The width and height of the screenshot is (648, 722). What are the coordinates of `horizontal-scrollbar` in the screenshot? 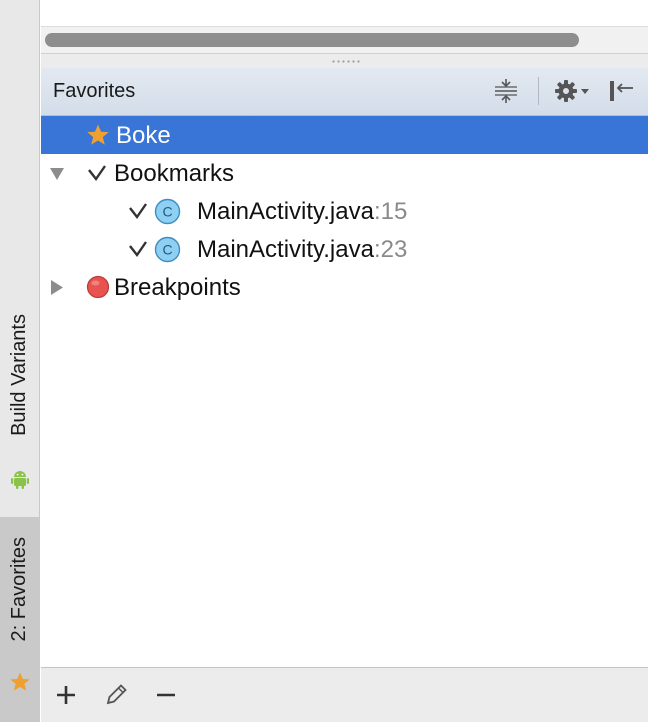 It's located at (344, 39).